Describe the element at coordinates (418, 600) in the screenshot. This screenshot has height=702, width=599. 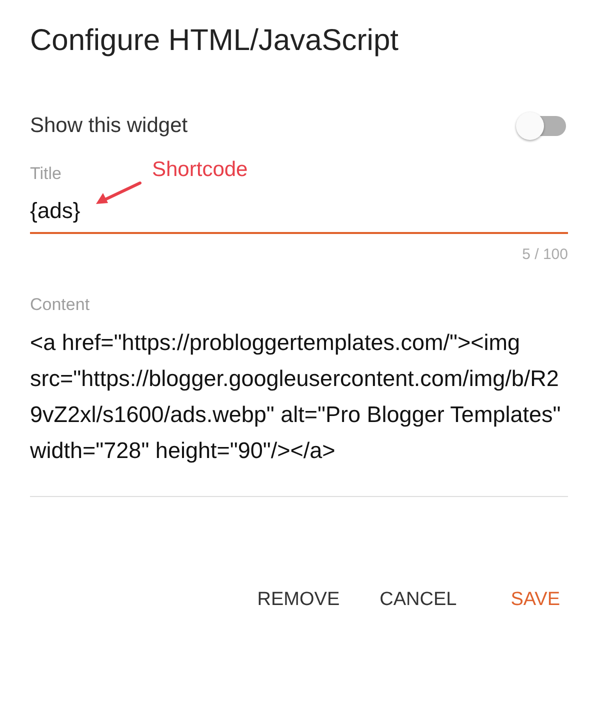
I see `action-button: CANCEL` at that location.